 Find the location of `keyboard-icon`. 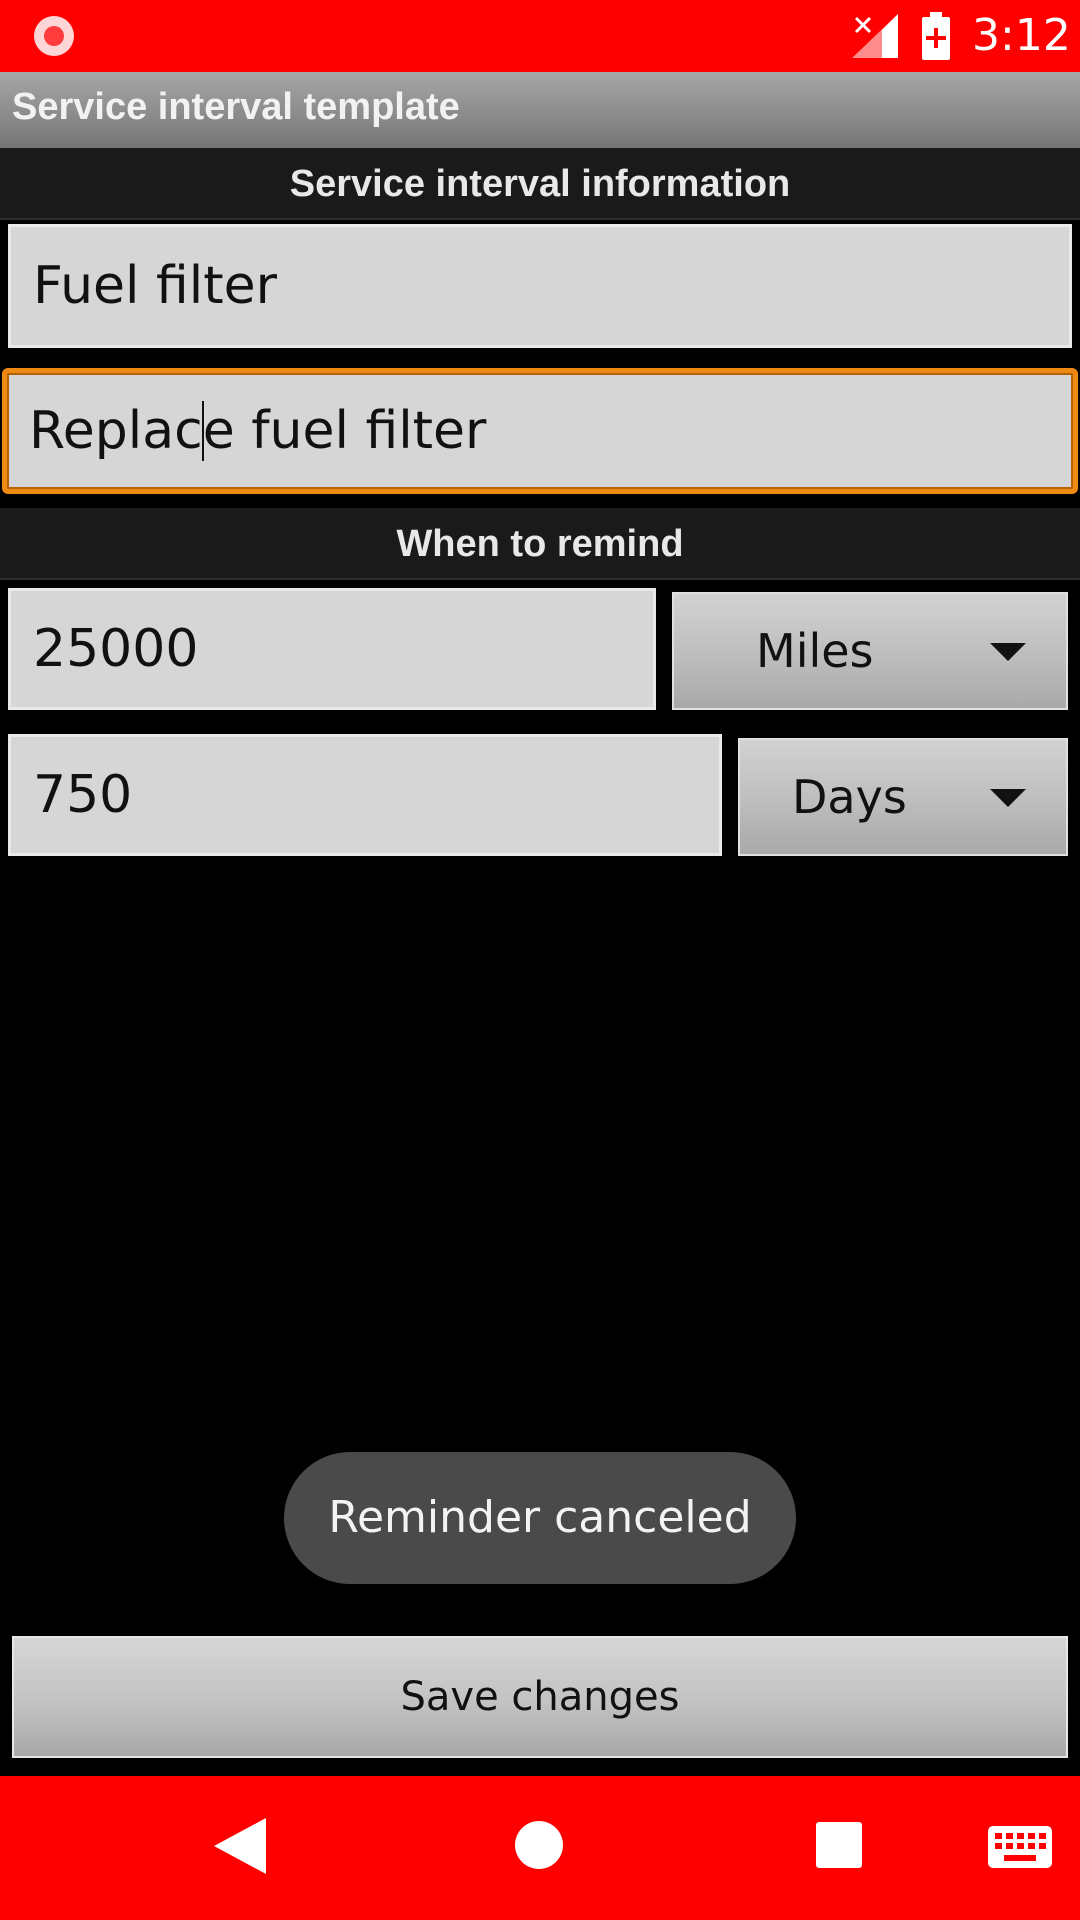

keyboard-icon is located at coordinates (1020, 1847).